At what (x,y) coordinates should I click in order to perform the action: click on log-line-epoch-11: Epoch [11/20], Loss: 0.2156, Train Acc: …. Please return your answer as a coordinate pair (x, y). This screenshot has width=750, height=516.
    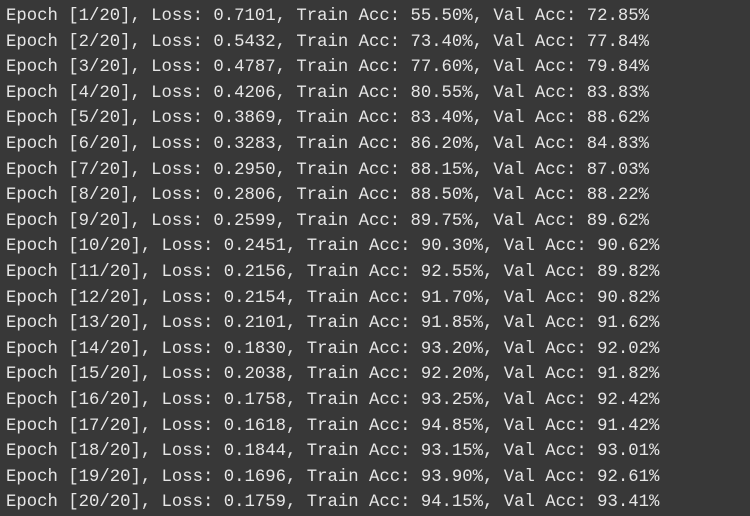
    Looking at the image, I should click on (333, 272).